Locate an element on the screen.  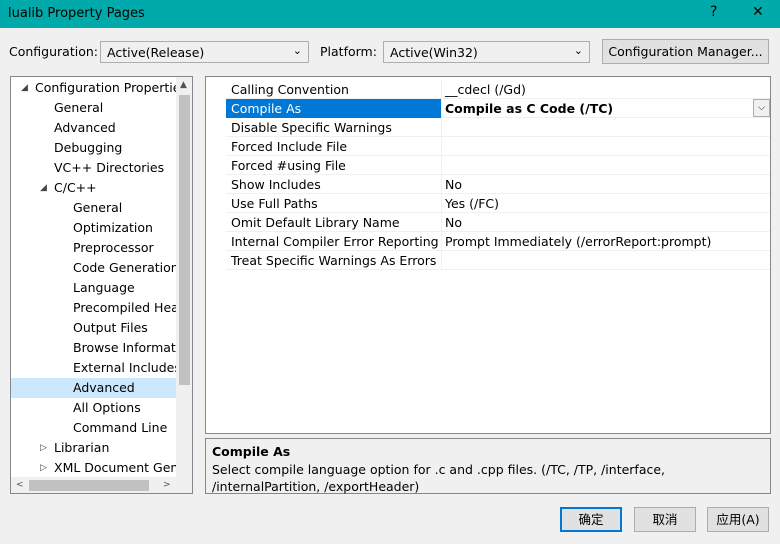
apply-button: 应用(A) is located at coordinates (738, 519).